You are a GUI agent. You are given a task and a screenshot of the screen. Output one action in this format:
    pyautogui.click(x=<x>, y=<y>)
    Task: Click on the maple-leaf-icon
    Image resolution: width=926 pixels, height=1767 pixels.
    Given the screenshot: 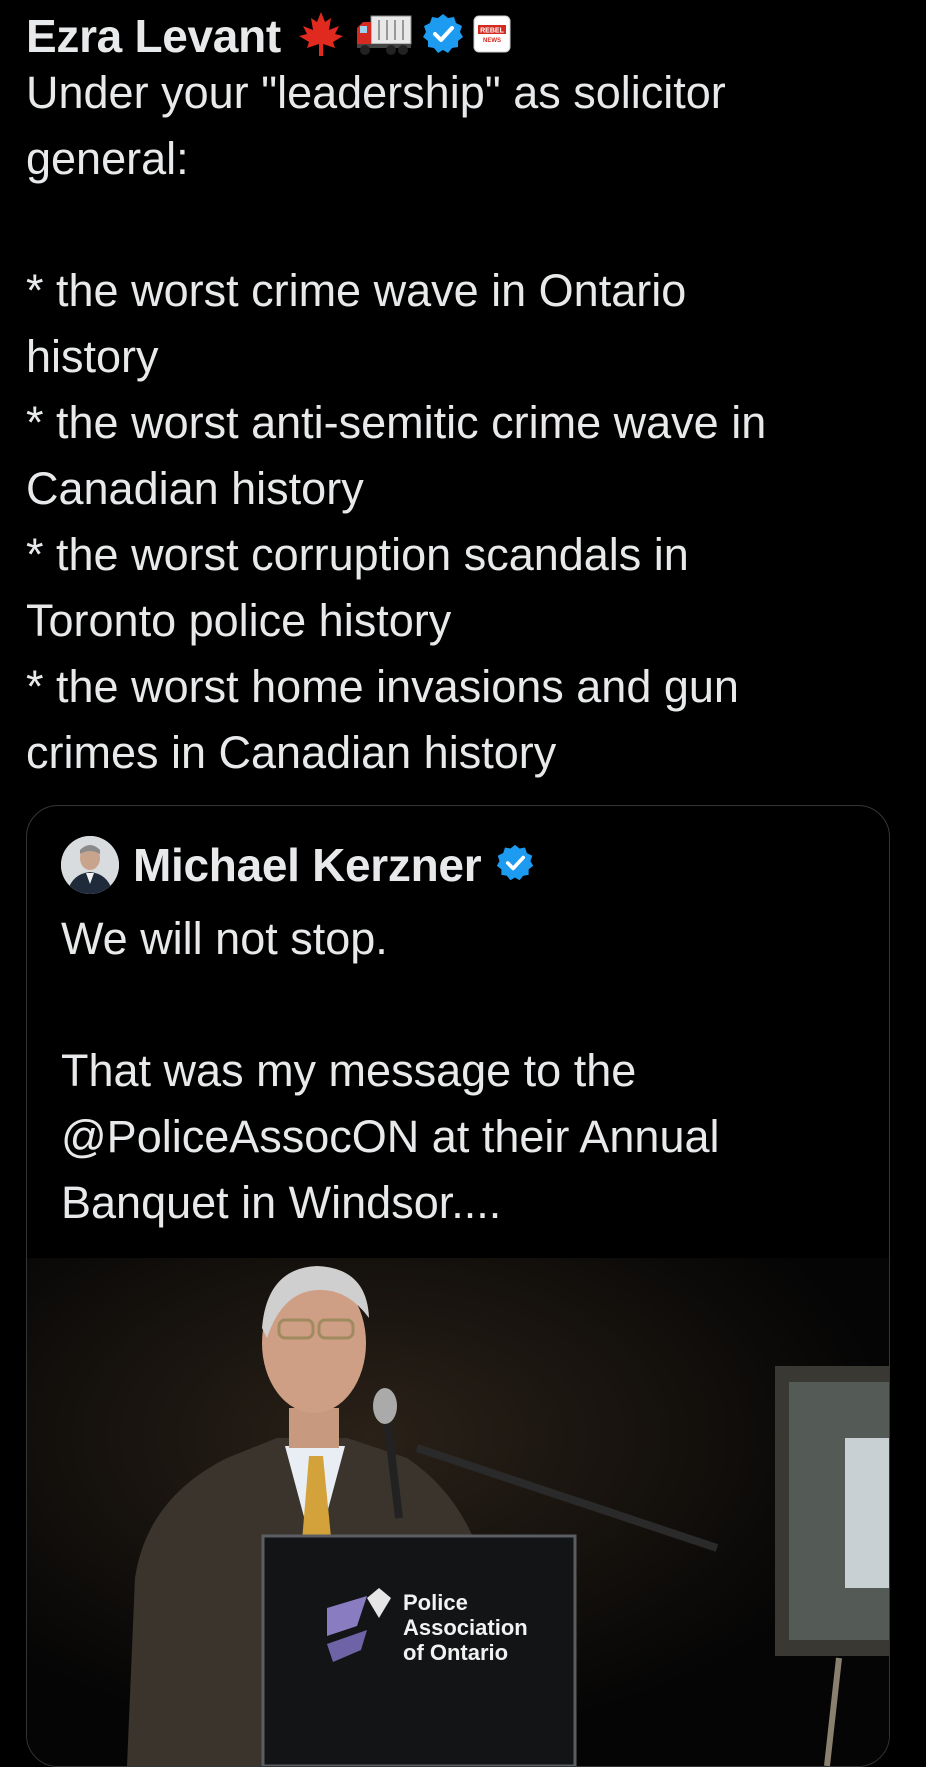 What is the action you would take?
    pyautogui.click(x=321, y=36)
    